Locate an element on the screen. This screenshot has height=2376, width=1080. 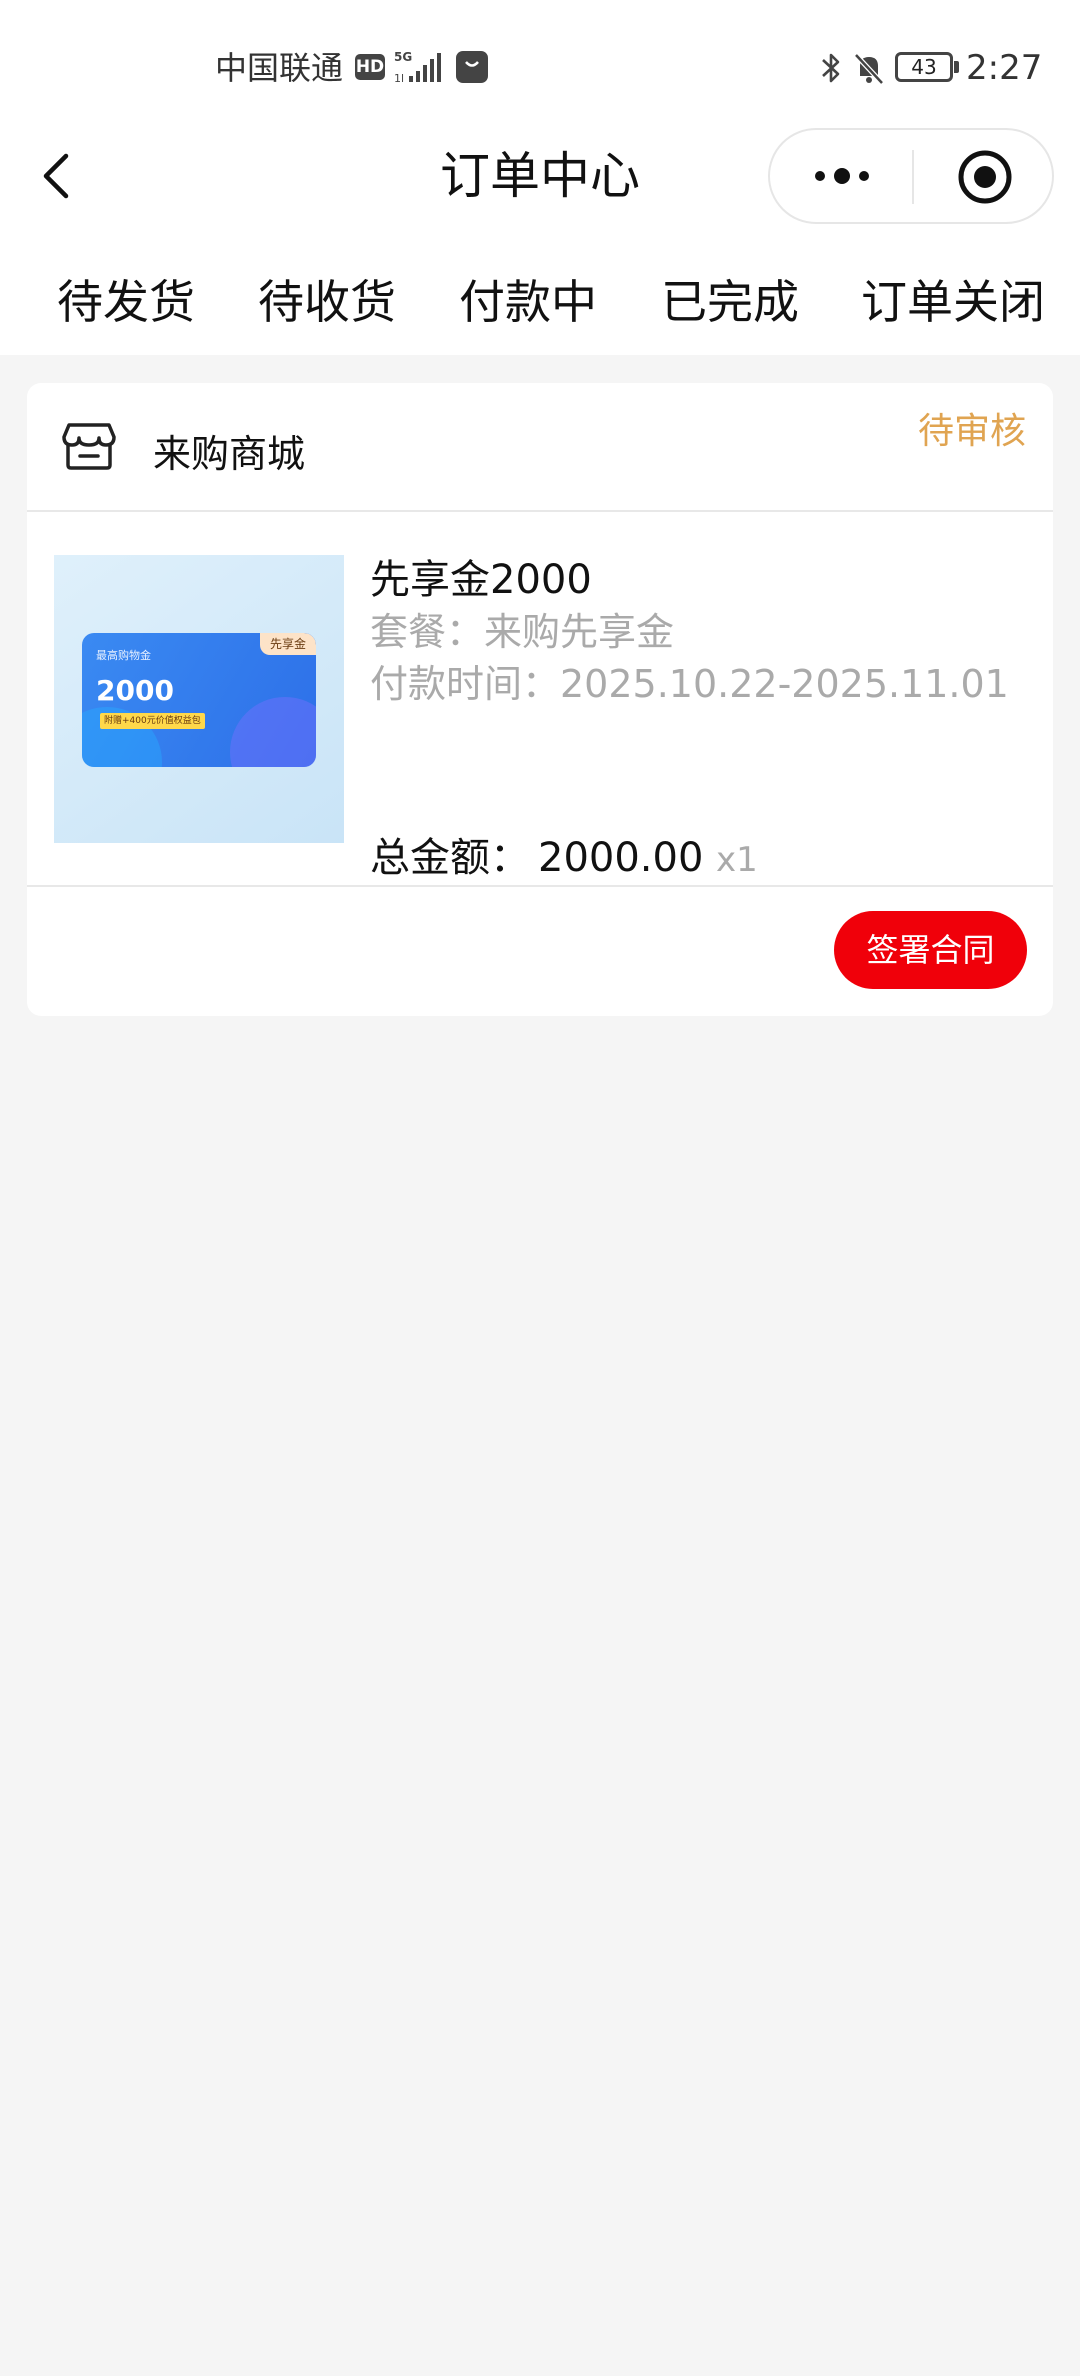
tab-paying: 付款中 is located at coordinates (528, 302).